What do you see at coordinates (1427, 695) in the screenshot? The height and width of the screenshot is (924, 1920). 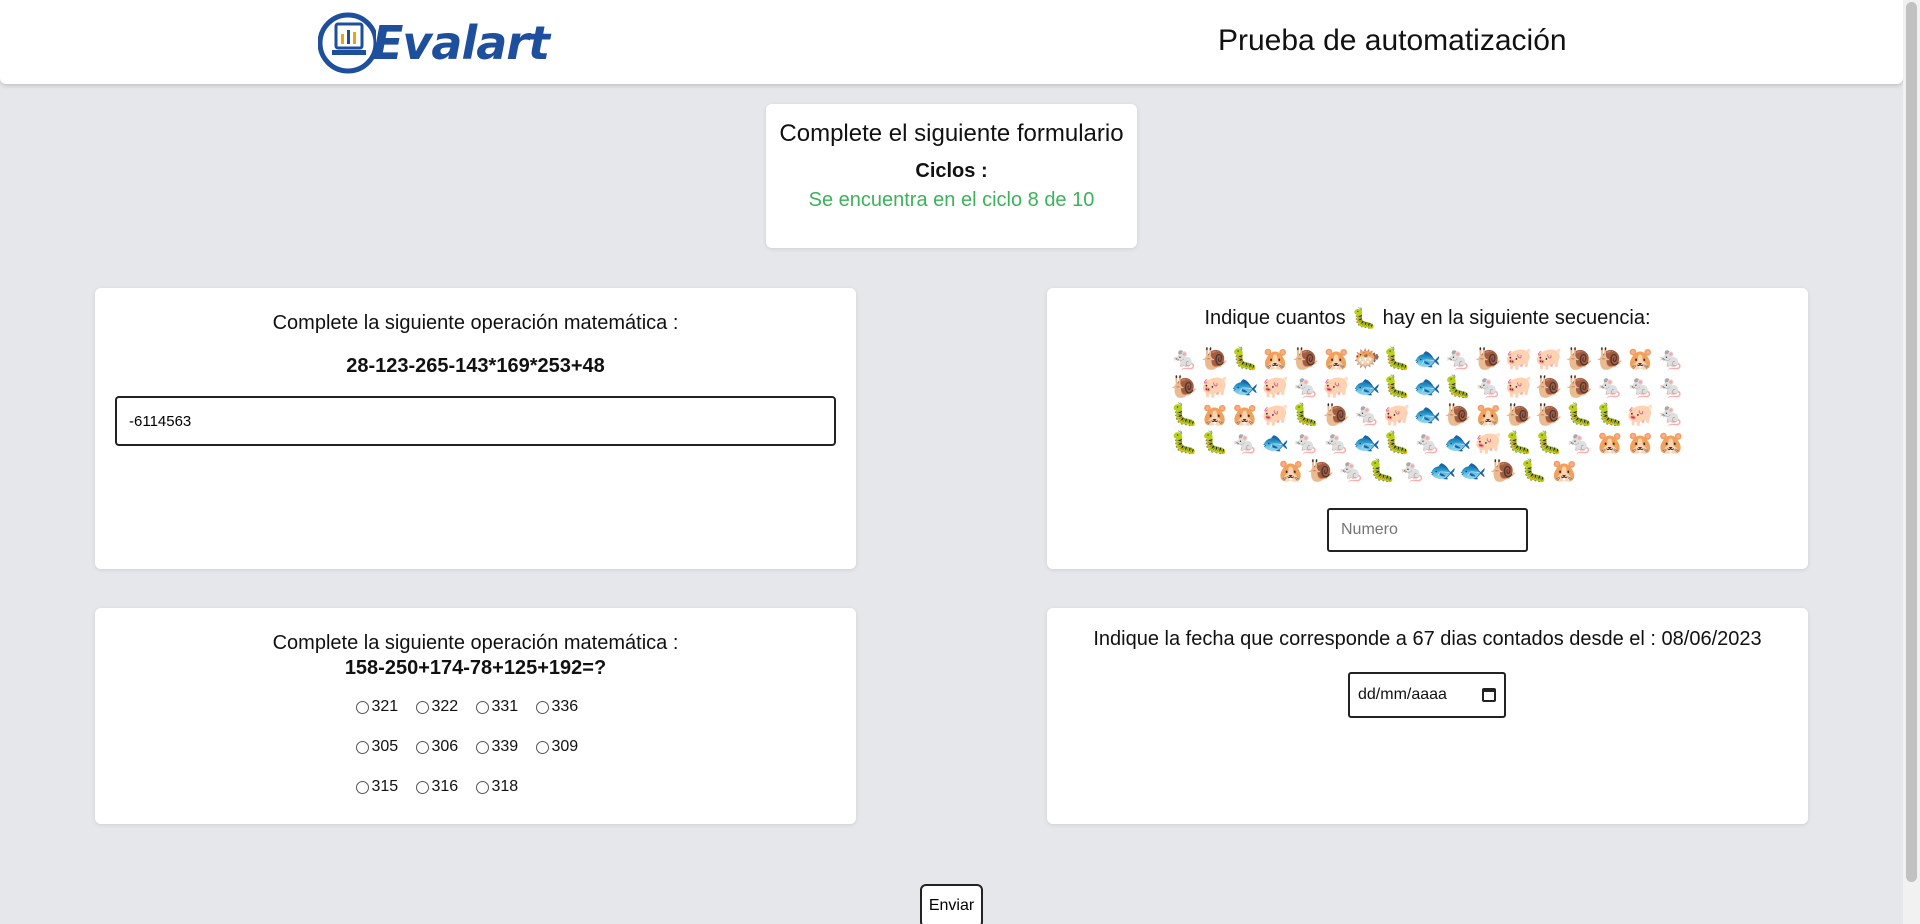 I see `date-input: dd/mm/aaaa` at bounding box center [1427, 695].